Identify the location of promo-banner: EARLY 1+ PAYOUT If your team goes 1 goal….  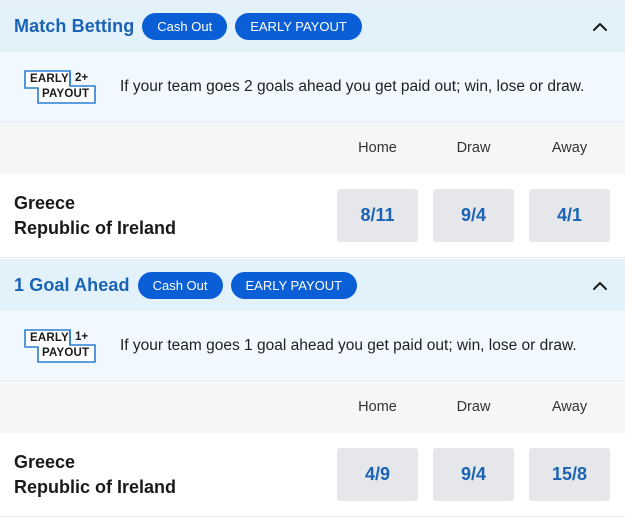
(312, 346).